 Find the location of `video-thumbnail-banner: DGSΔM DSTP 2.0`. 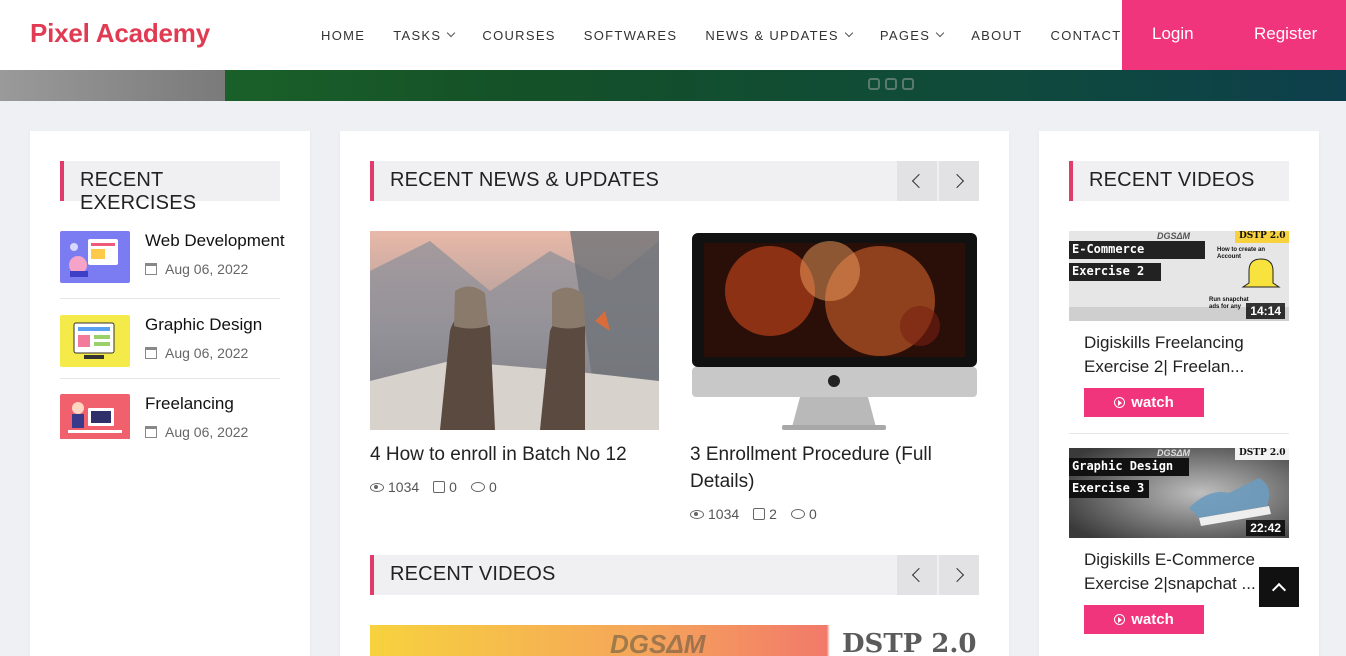

video-thumbnail-banner: DGSΔM DSTP 2.0 is located at coordinates (674, 640).